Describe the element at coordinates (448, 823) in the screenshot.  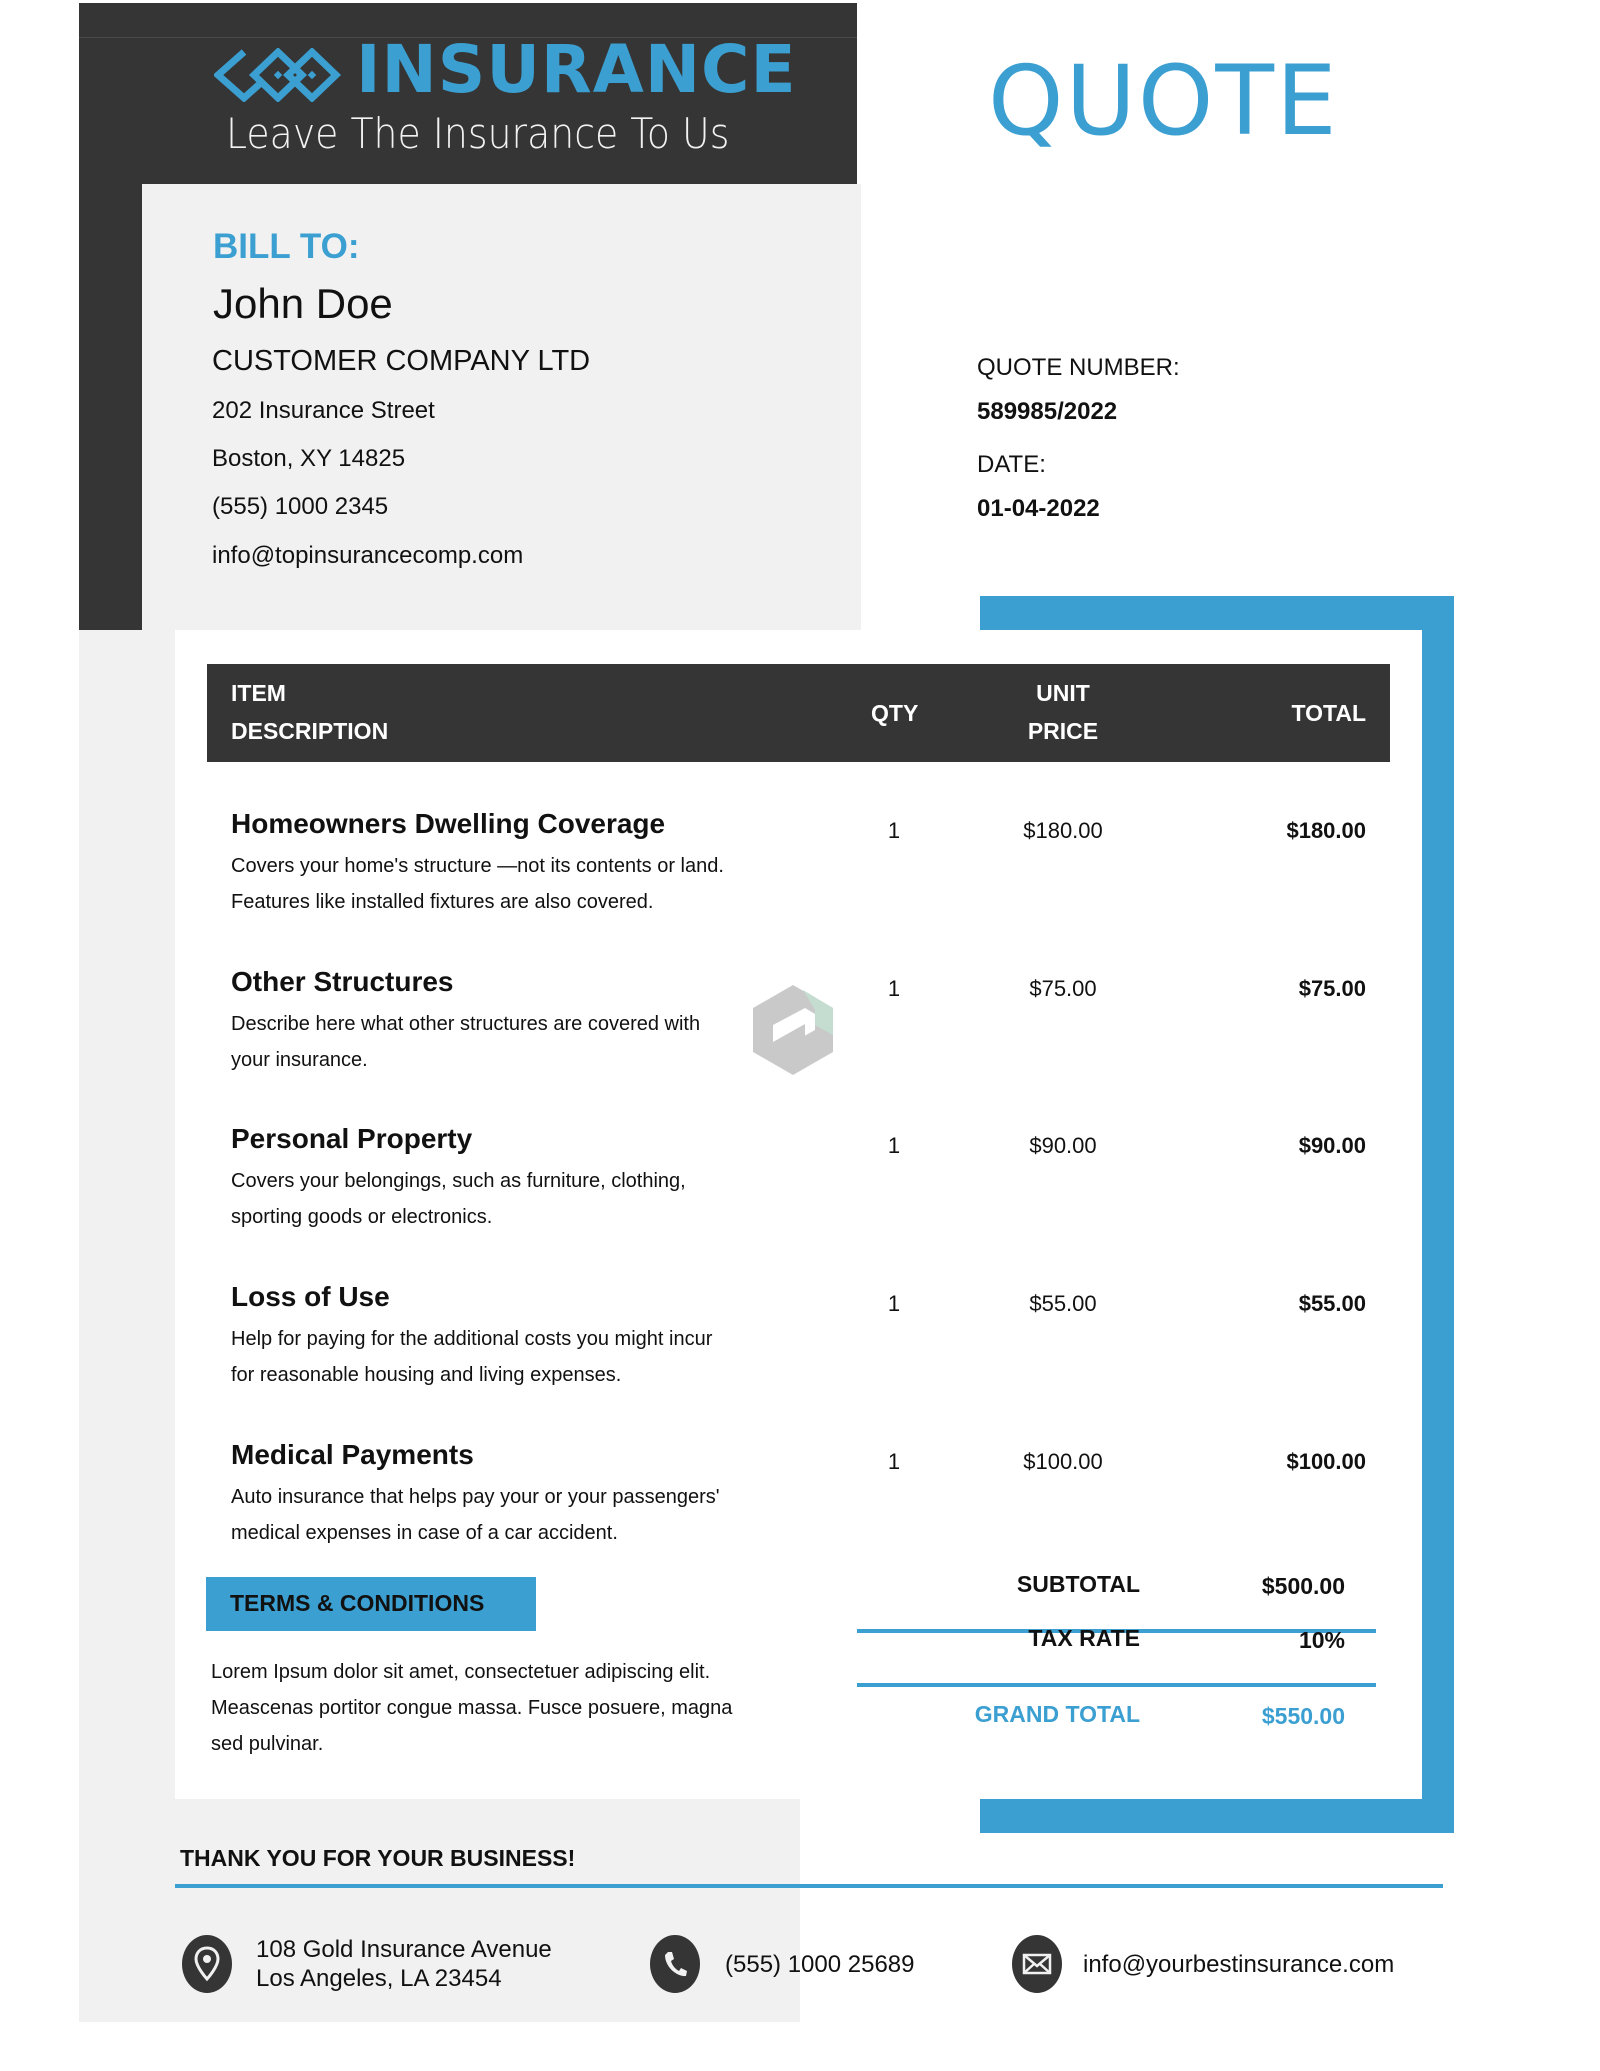
I see `item-title: Homeowners Dwelling Coverage` at that location.